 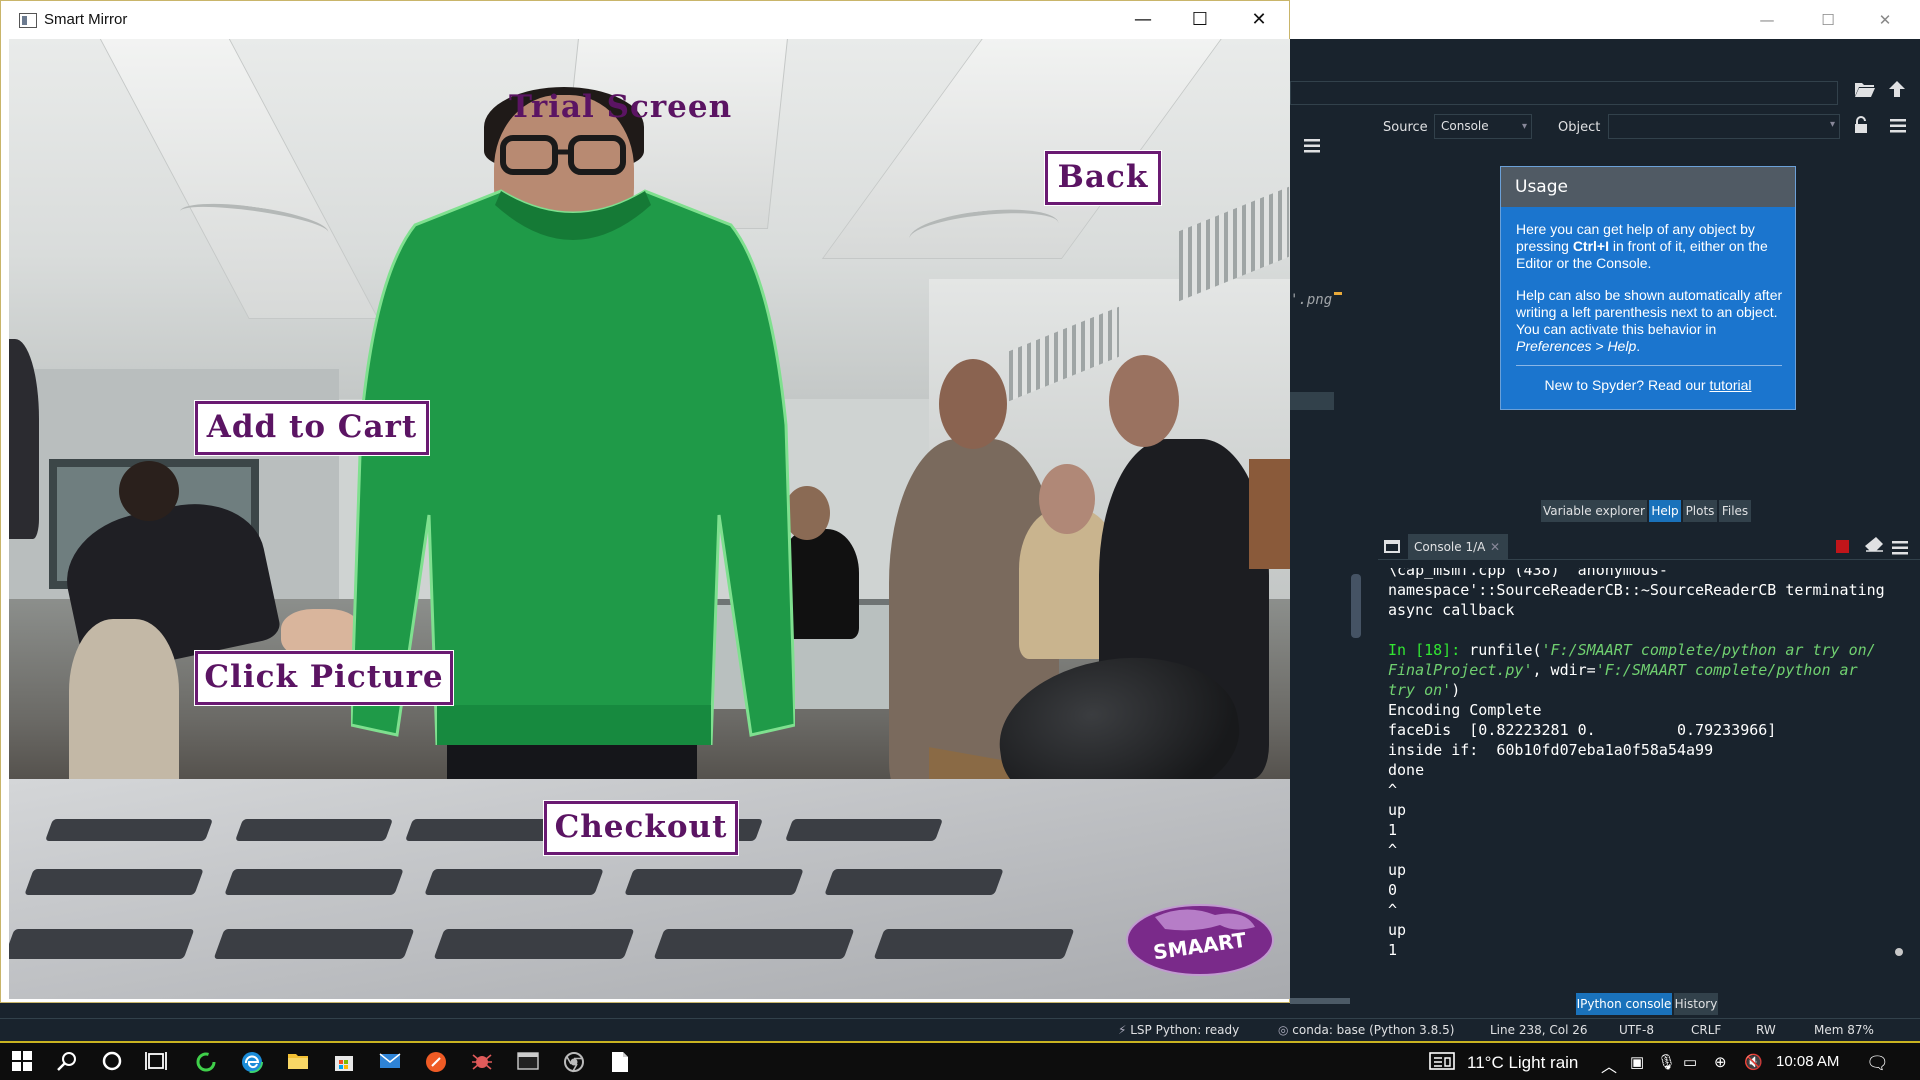 I want to click on console-line: \cap_msmf.cpp (438) anonymous-, so click(x=1528, y=573).